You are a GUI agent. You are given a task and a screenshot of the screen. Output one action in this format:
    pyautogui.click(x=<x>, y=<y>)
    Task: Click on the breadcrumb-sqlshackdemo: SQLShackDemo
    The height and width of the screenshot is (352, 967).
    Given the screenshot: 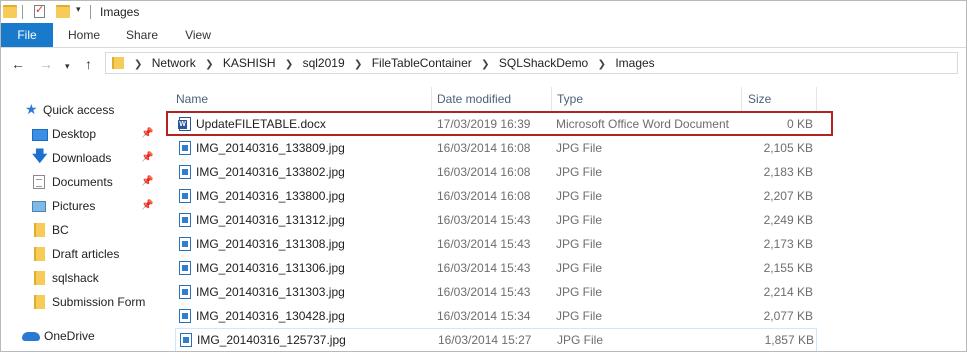 What is the action you would take?
    pyautogui.click(x=543, y=63)
    